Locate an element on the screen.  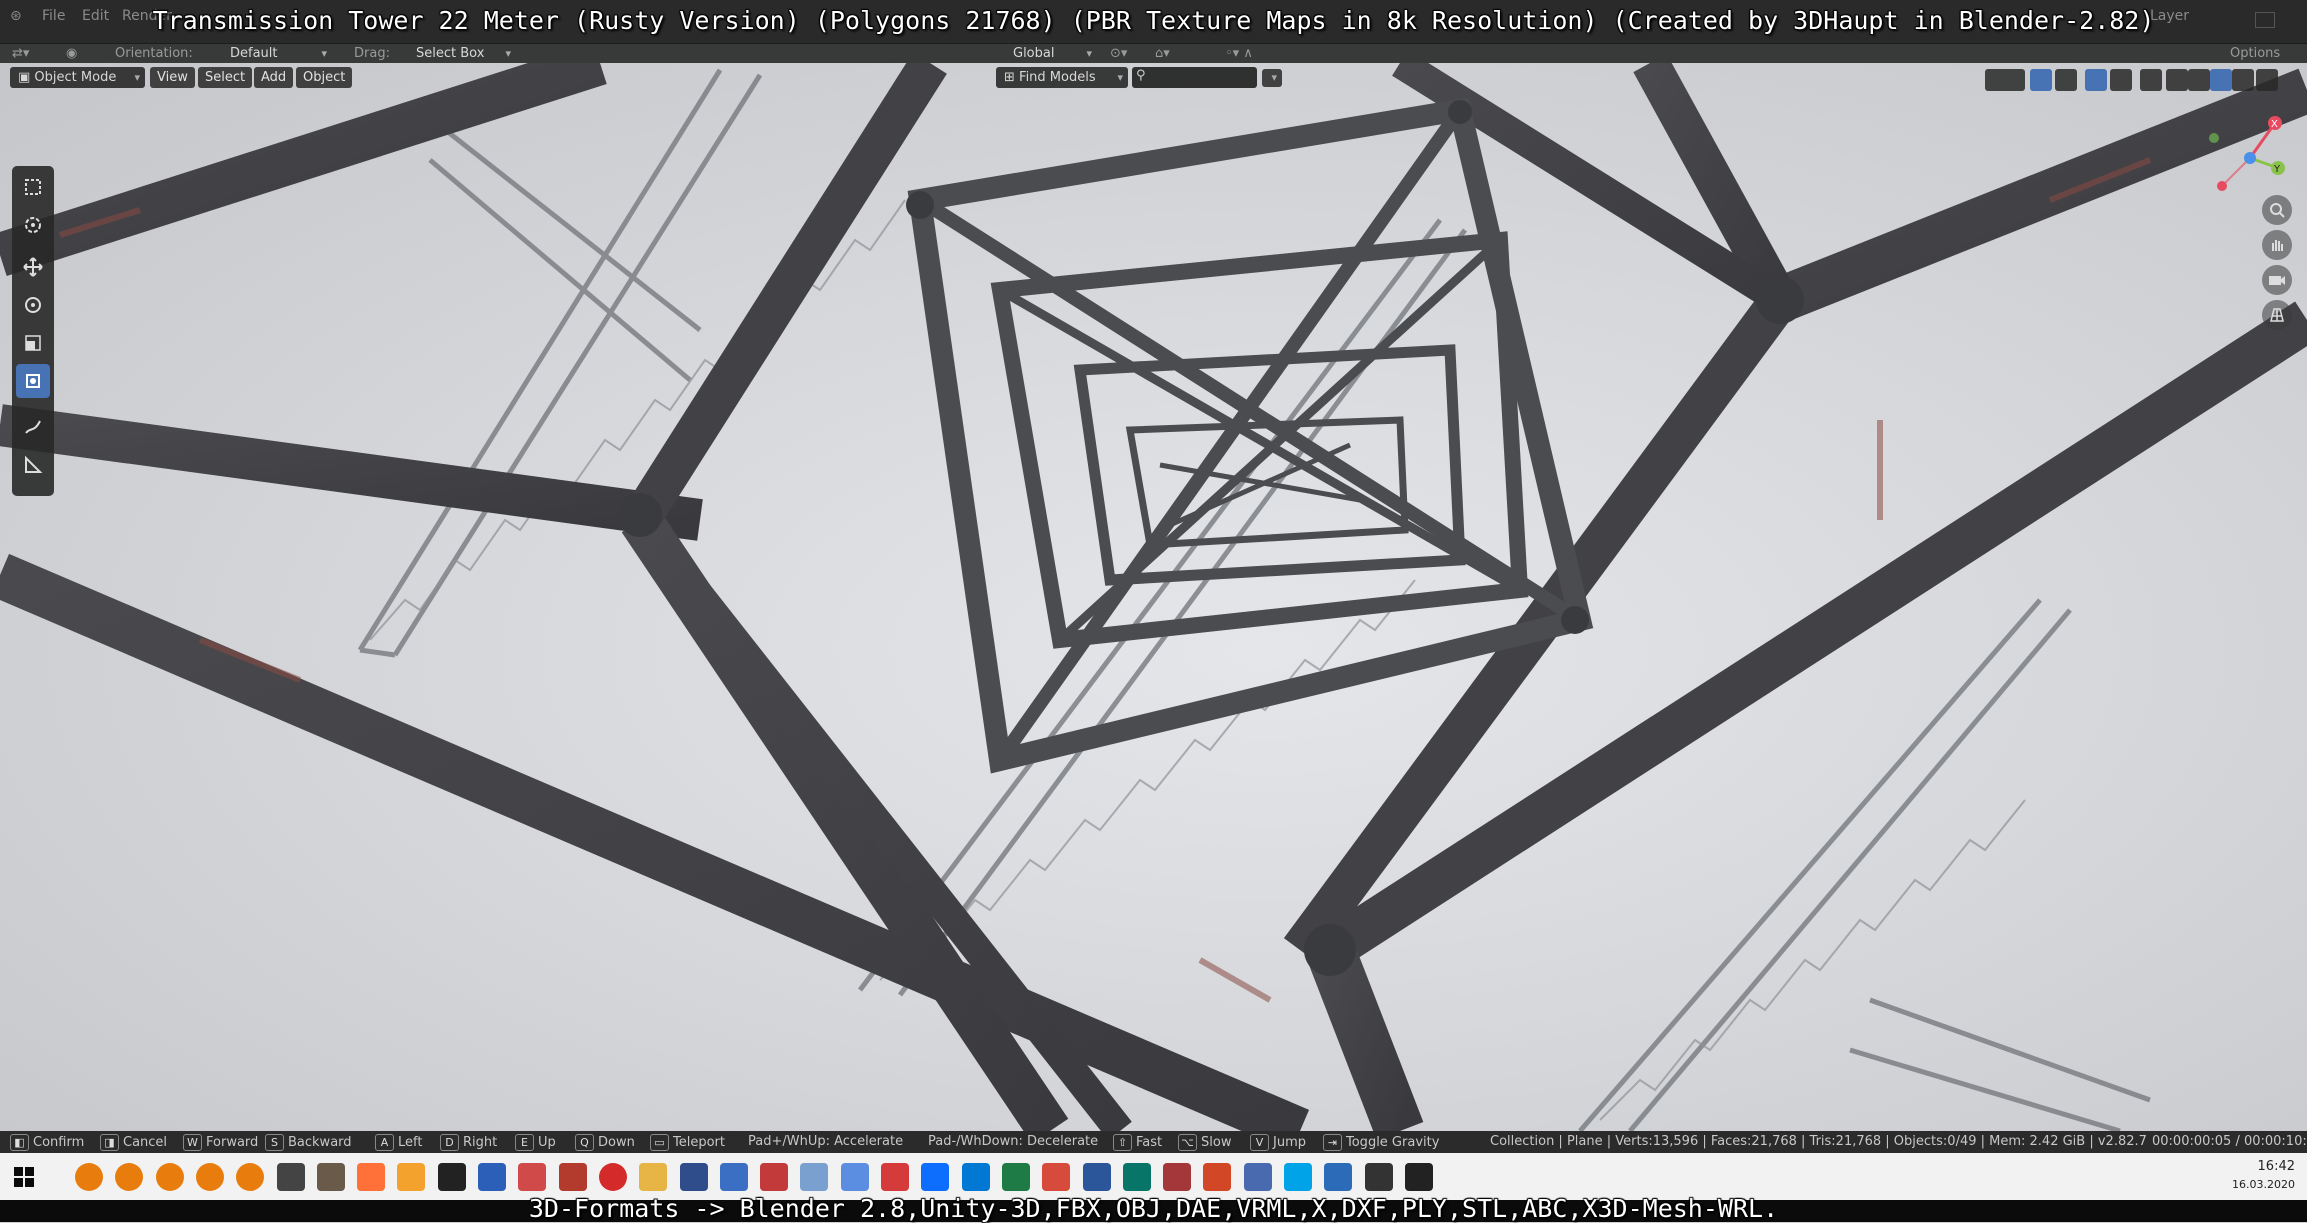
status-hint-up: E Up is located at coordinates (535, 1142).